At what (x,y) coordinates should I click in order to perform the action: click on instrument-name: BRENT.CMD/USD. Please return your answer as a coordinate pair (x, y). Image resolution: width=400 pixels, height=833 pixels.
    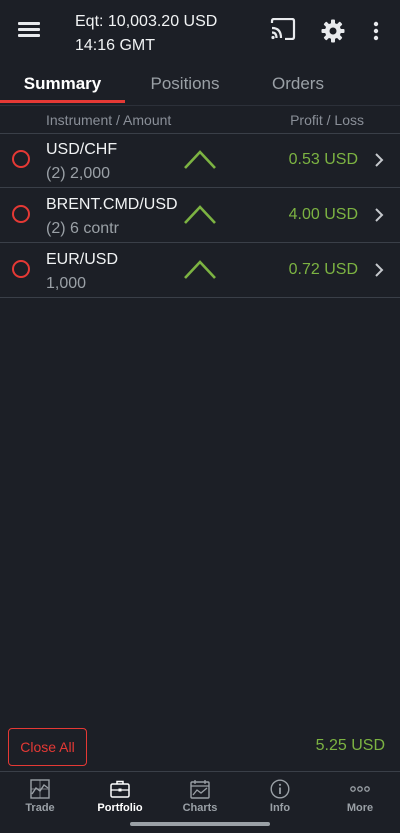
    Looking at the image, I should click on (112, 204).